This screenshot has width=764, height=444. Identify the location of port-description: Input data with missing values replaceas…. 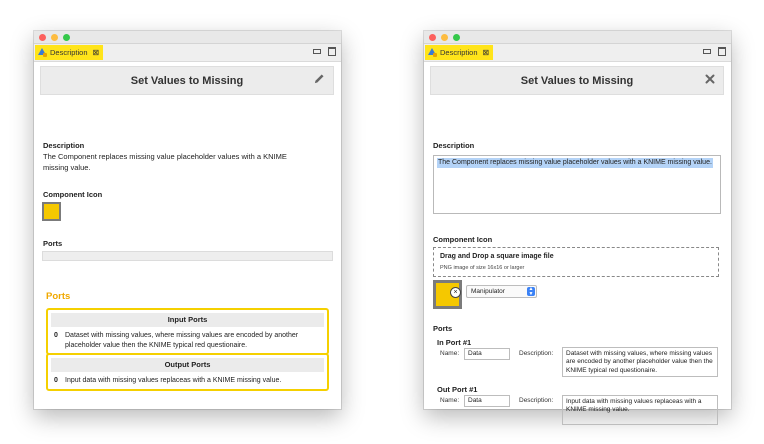
(173, 380).